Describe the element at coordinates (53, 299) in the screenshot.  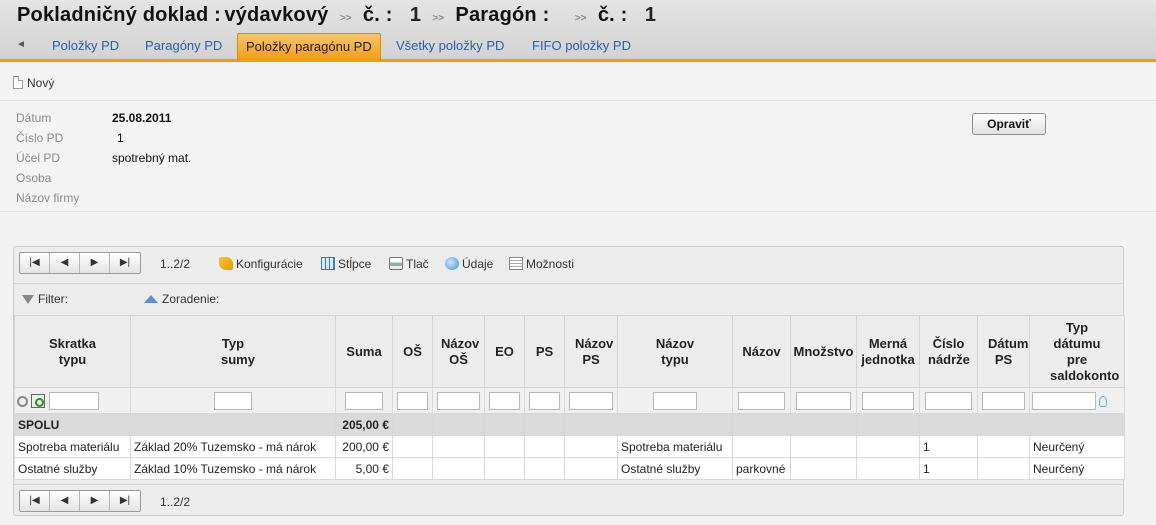
I see `filter-label: Filter:` at that location.